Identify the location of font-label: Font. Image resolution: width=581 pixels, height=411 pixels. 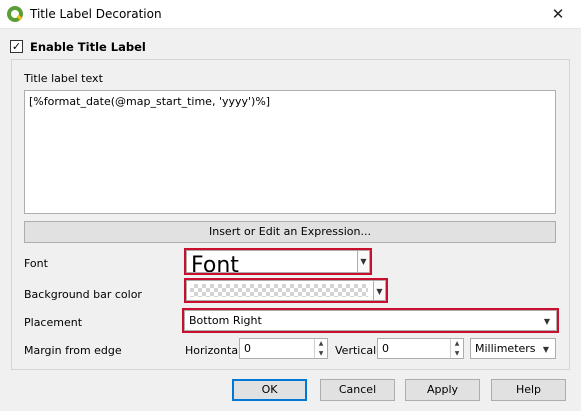
(36, 263).